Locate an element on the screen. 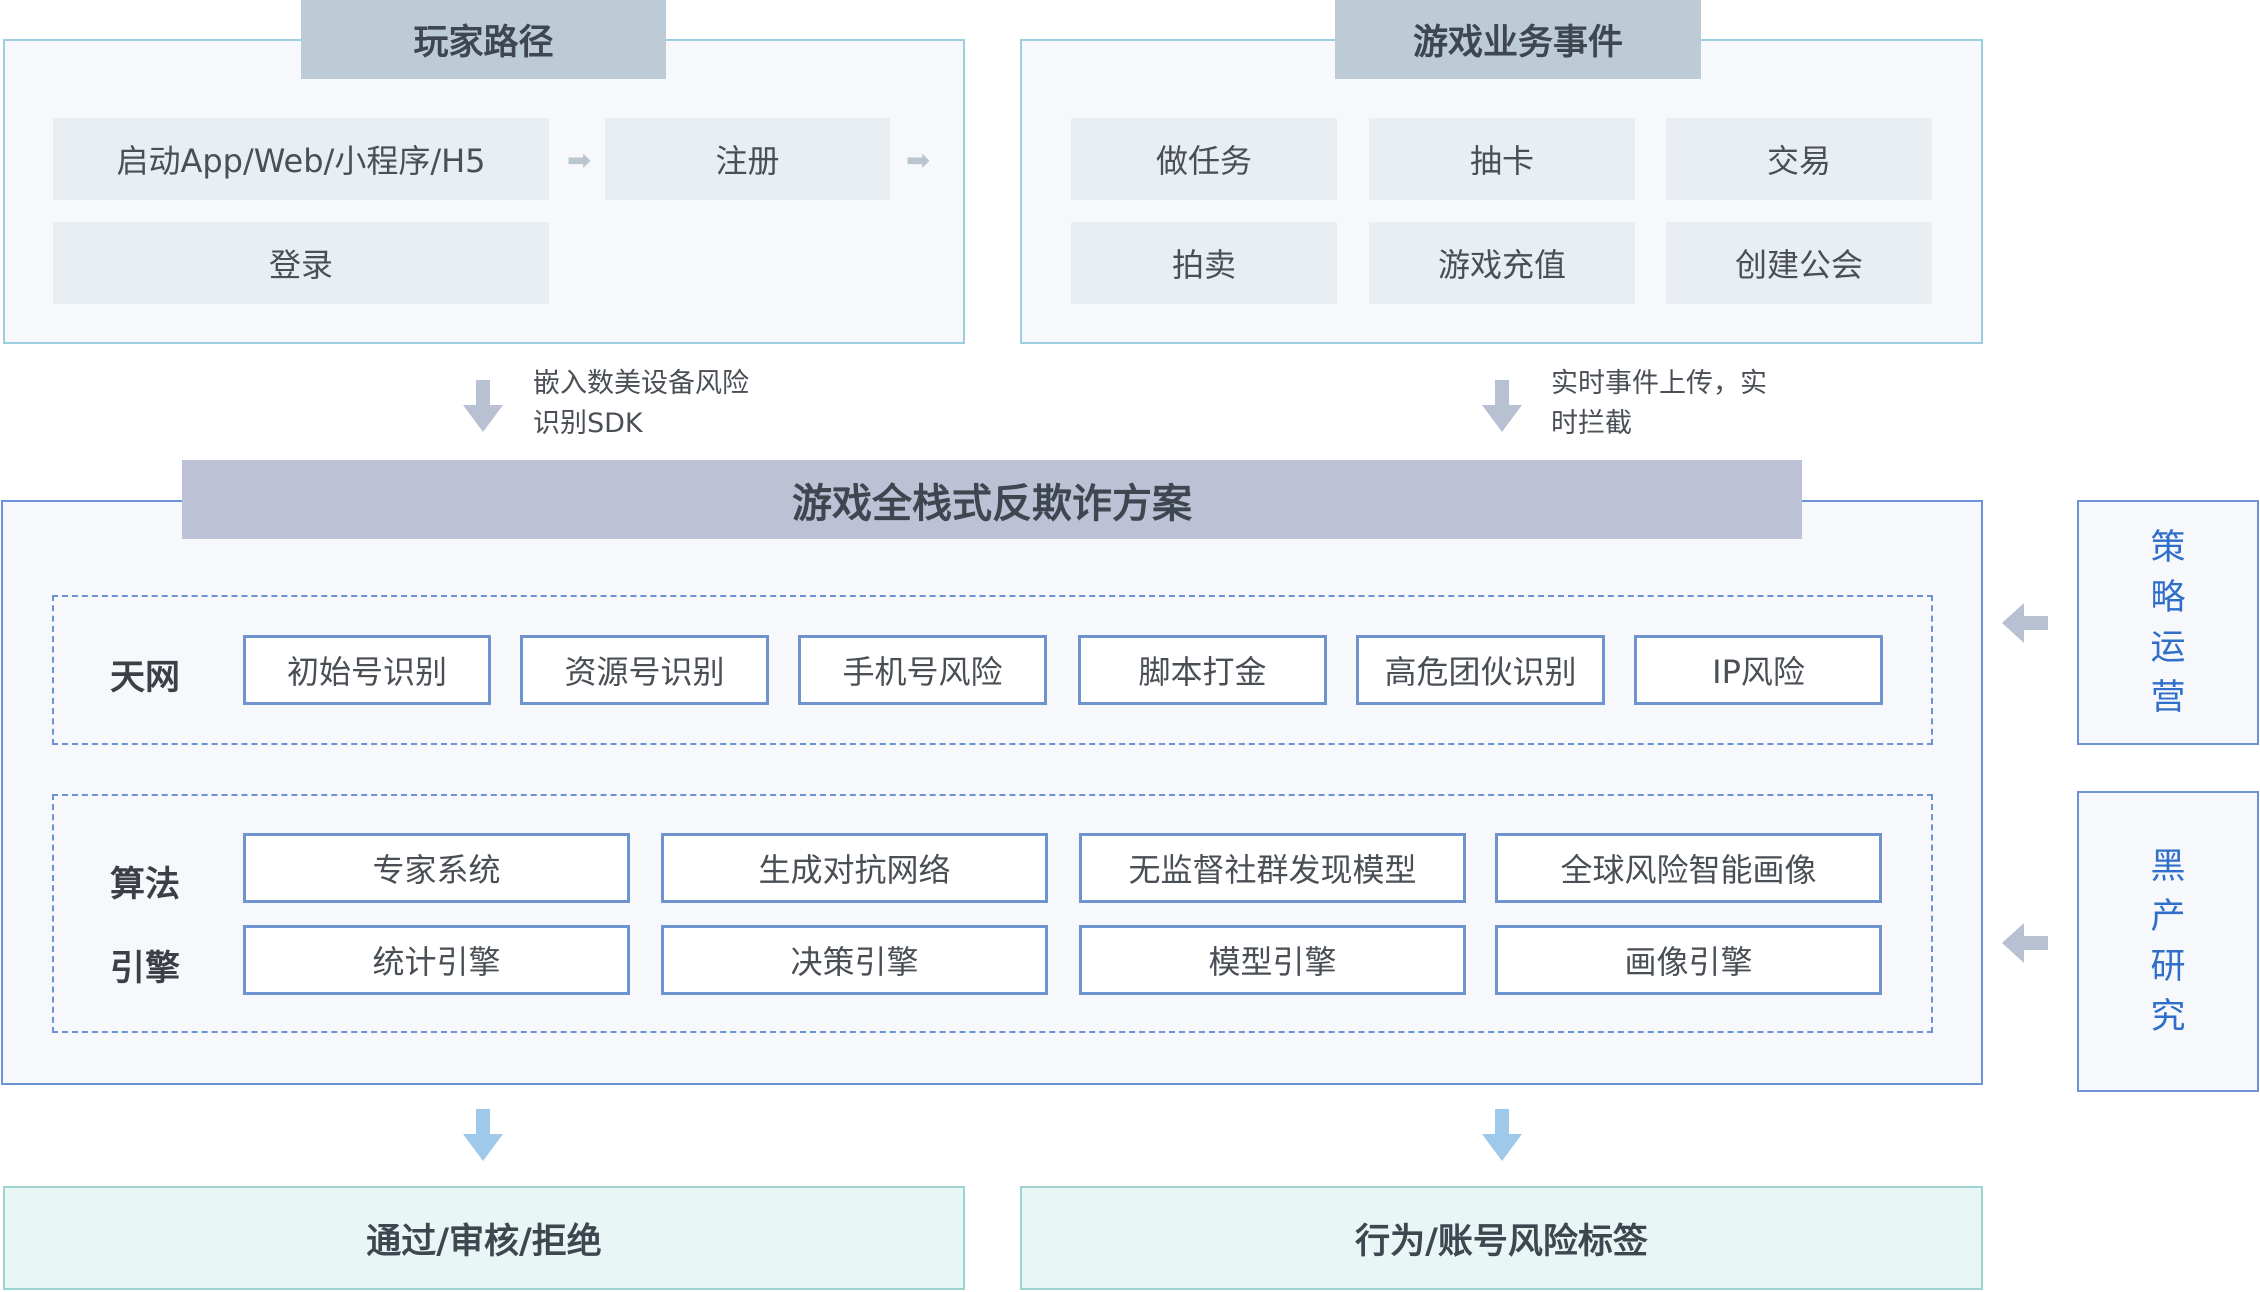 Image resolution: width=2260 pixels, height=1292 pixels. strategy-ops-label: 策略运营 is located at coordinates (2168, 622).